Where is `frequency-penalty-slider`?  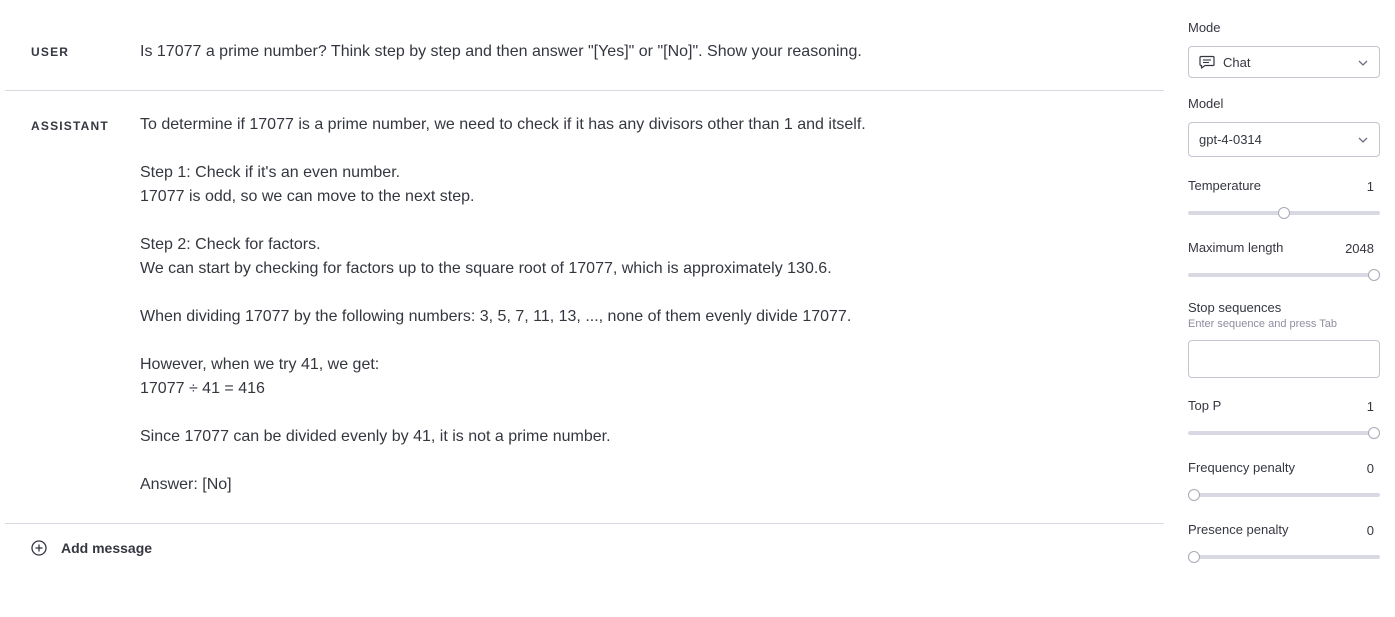
frequency-penalty-slider is located at coordinates (1284, 495).